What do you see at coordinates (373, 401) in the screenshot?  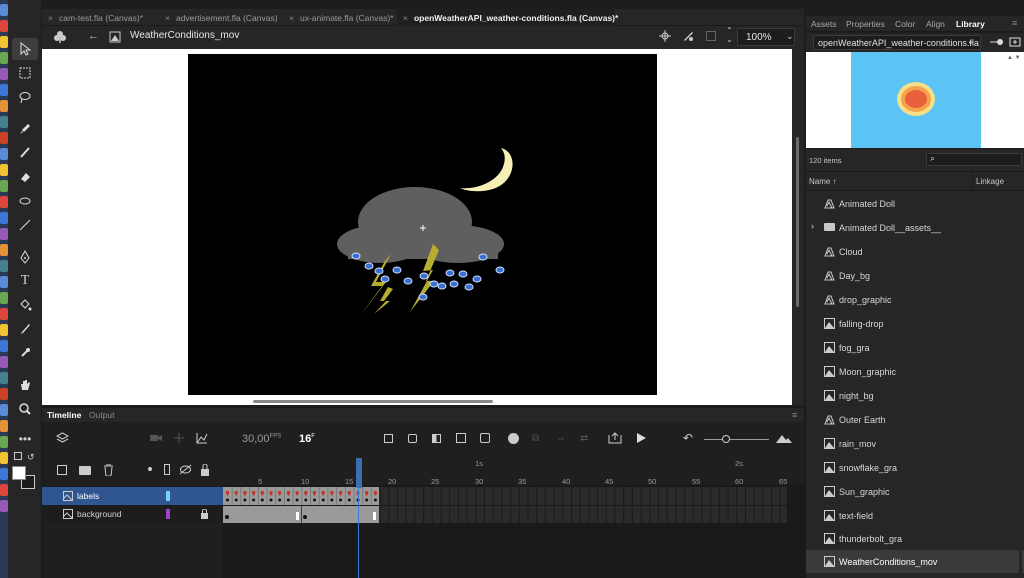 I see `horizontal-scroll-thumb` at bounding box center [373, 401].